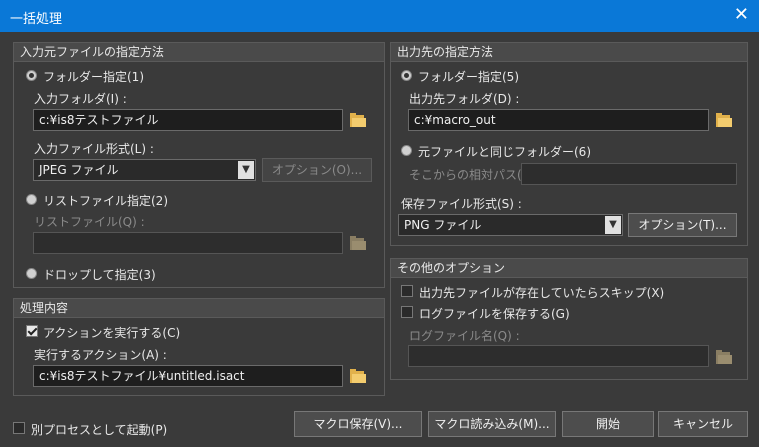 This screenshot has width=759, height=447. Describe the element at coordinates (407, 291) in the screenshot. I see `skip-existing-checkbox` at that location.